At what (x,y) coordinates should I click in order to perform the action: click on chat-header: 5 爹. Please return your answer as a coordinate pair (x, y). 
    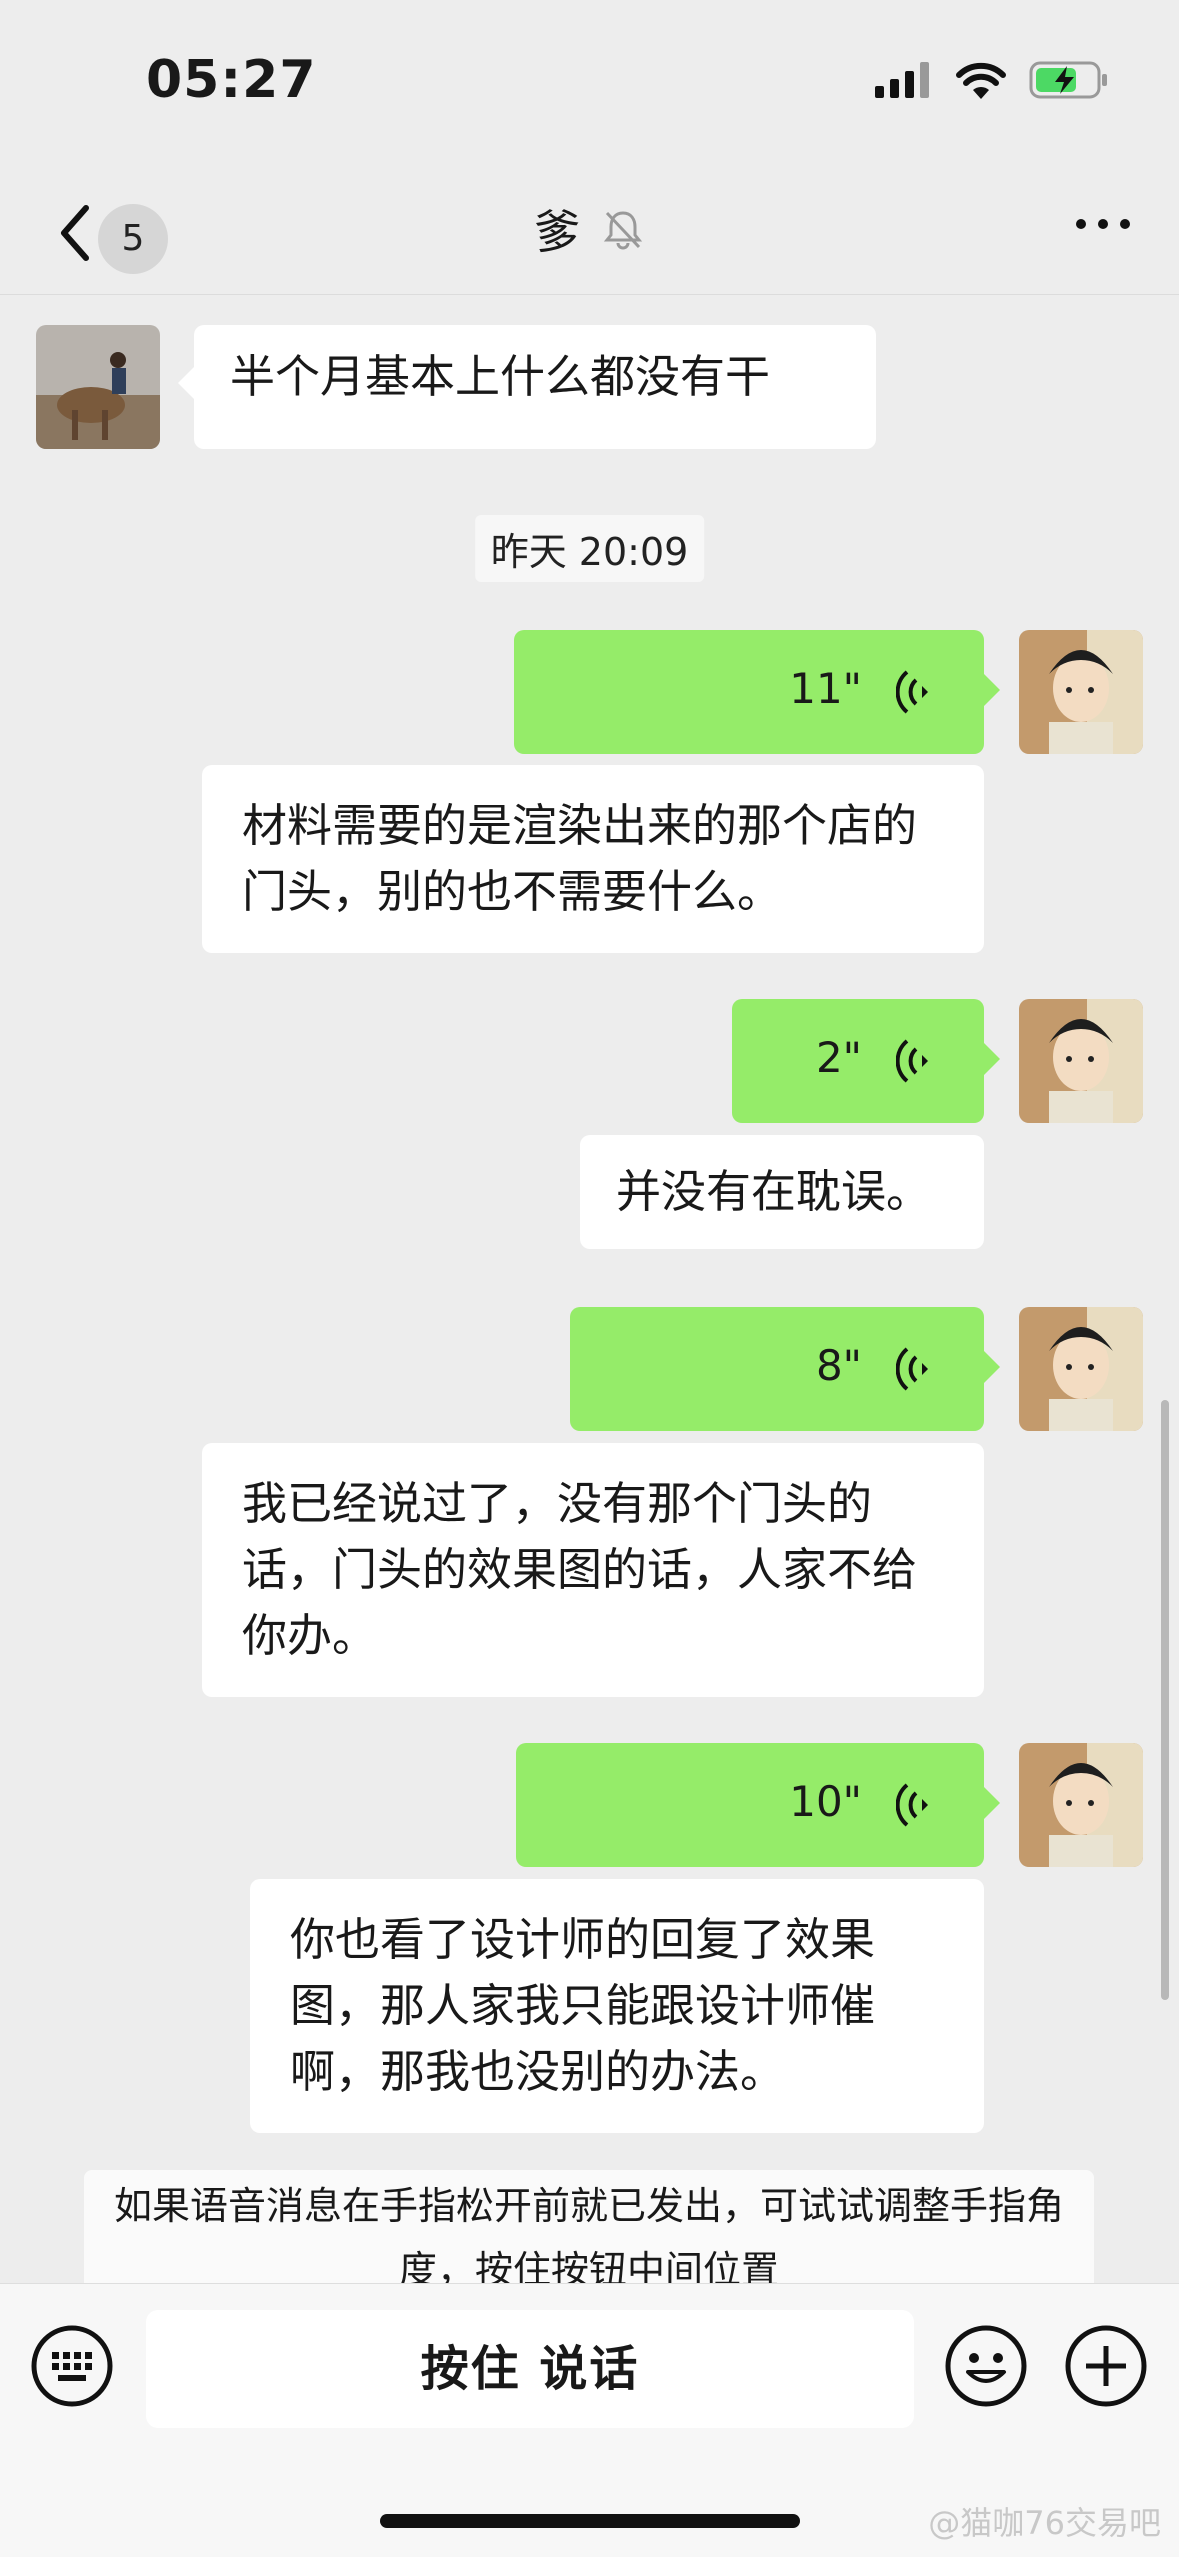
    Looking at the image, I should click on (589, 232).